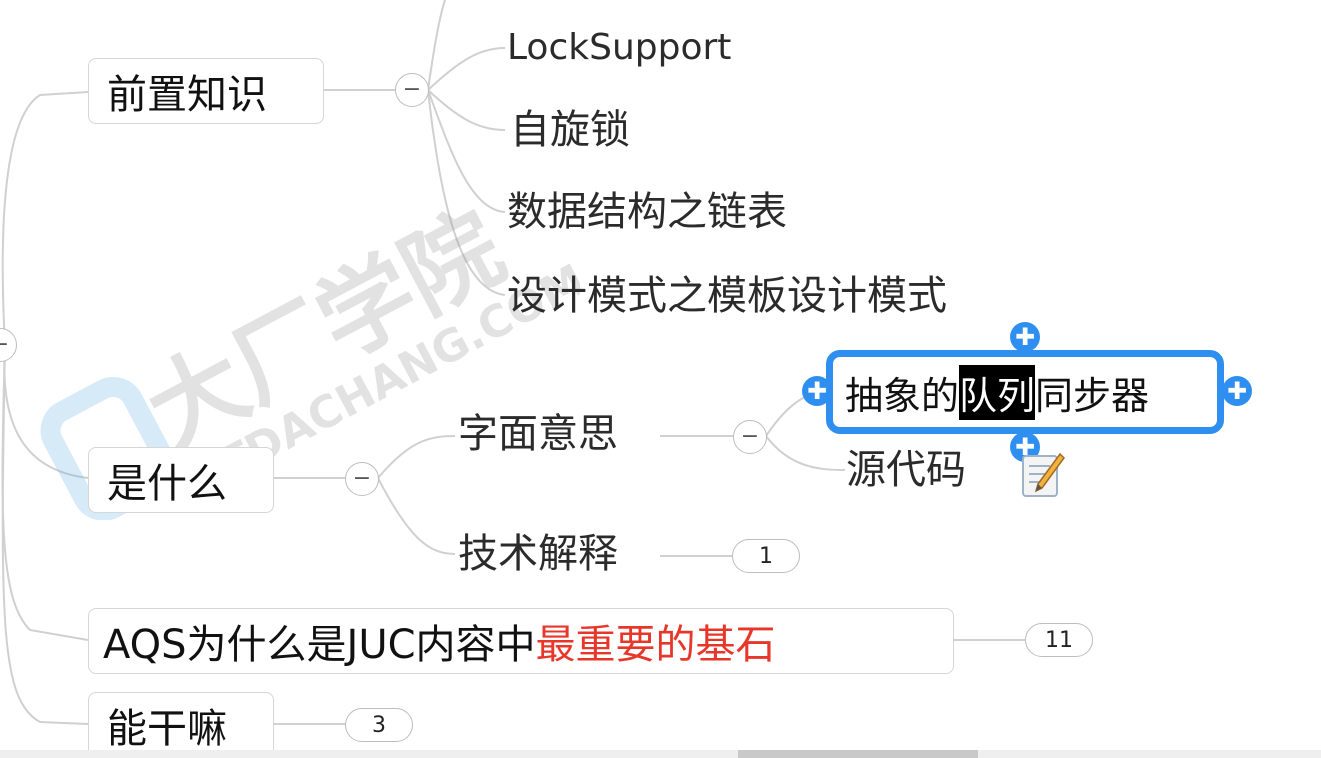  What do you see at coordinates (167, 729) in the screenshot?
I see `topic-what-can-do-label: 能干嘛` at bounding box center [167, 729].